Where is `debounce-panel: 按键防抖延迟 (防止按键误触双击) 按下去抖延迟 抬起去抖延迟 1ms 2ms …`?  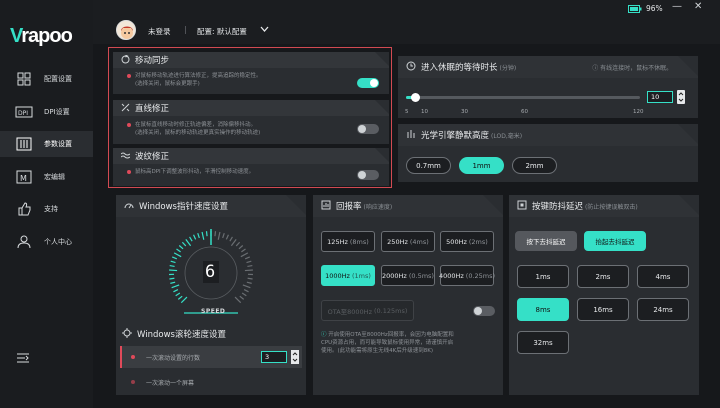 debounce-panel: 按键防抖延迟 (防止按键误触双击) 按下去抖延迟 抬起去抖延迟 1ms 2ms … is located at coordinates (604, 295).